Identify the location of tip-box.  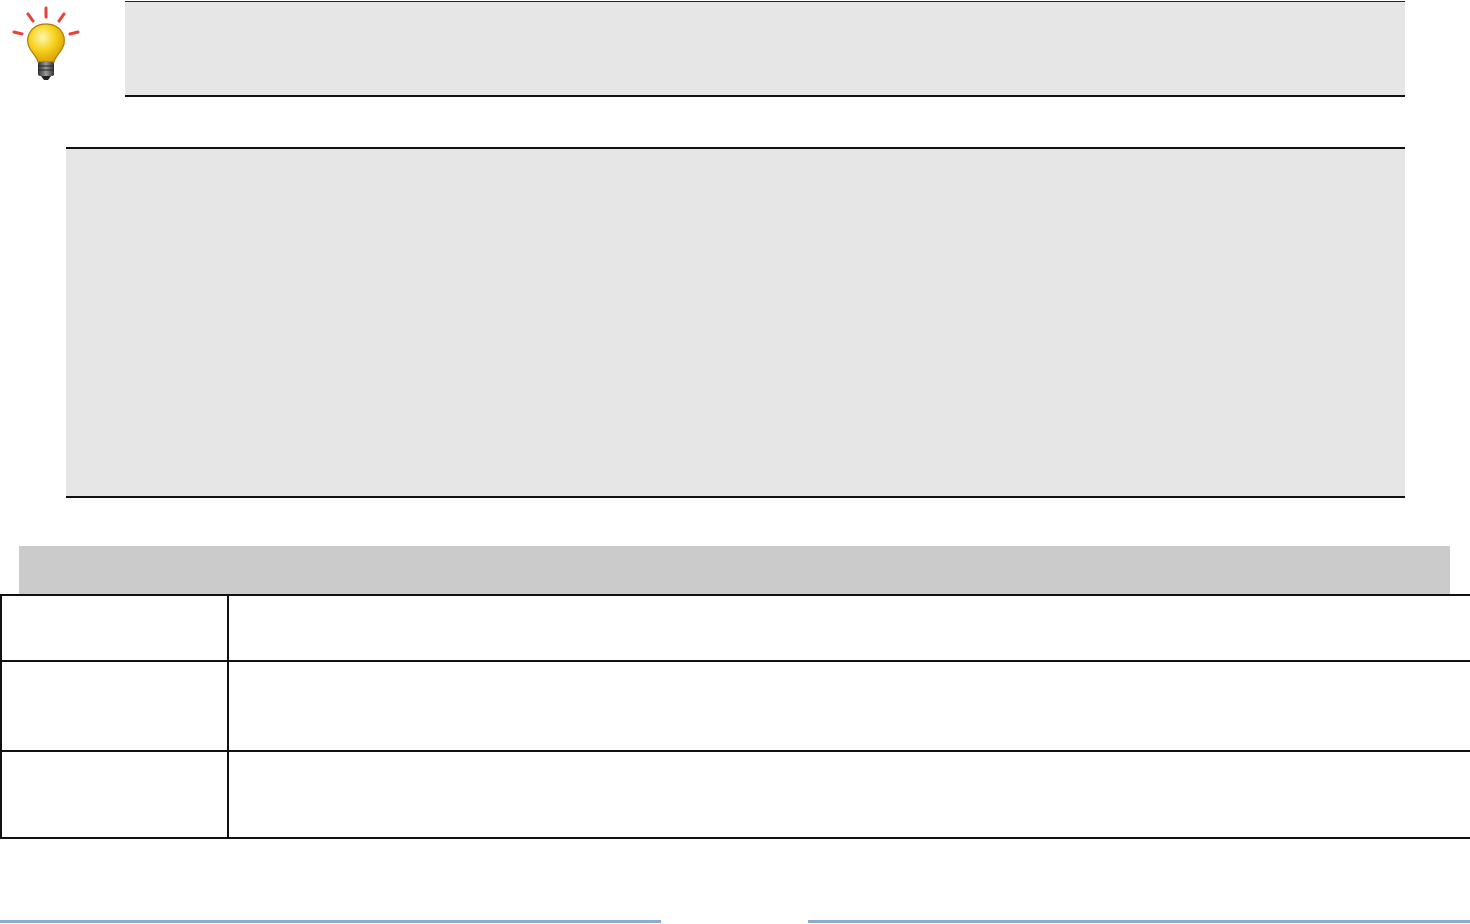
(765, 49).